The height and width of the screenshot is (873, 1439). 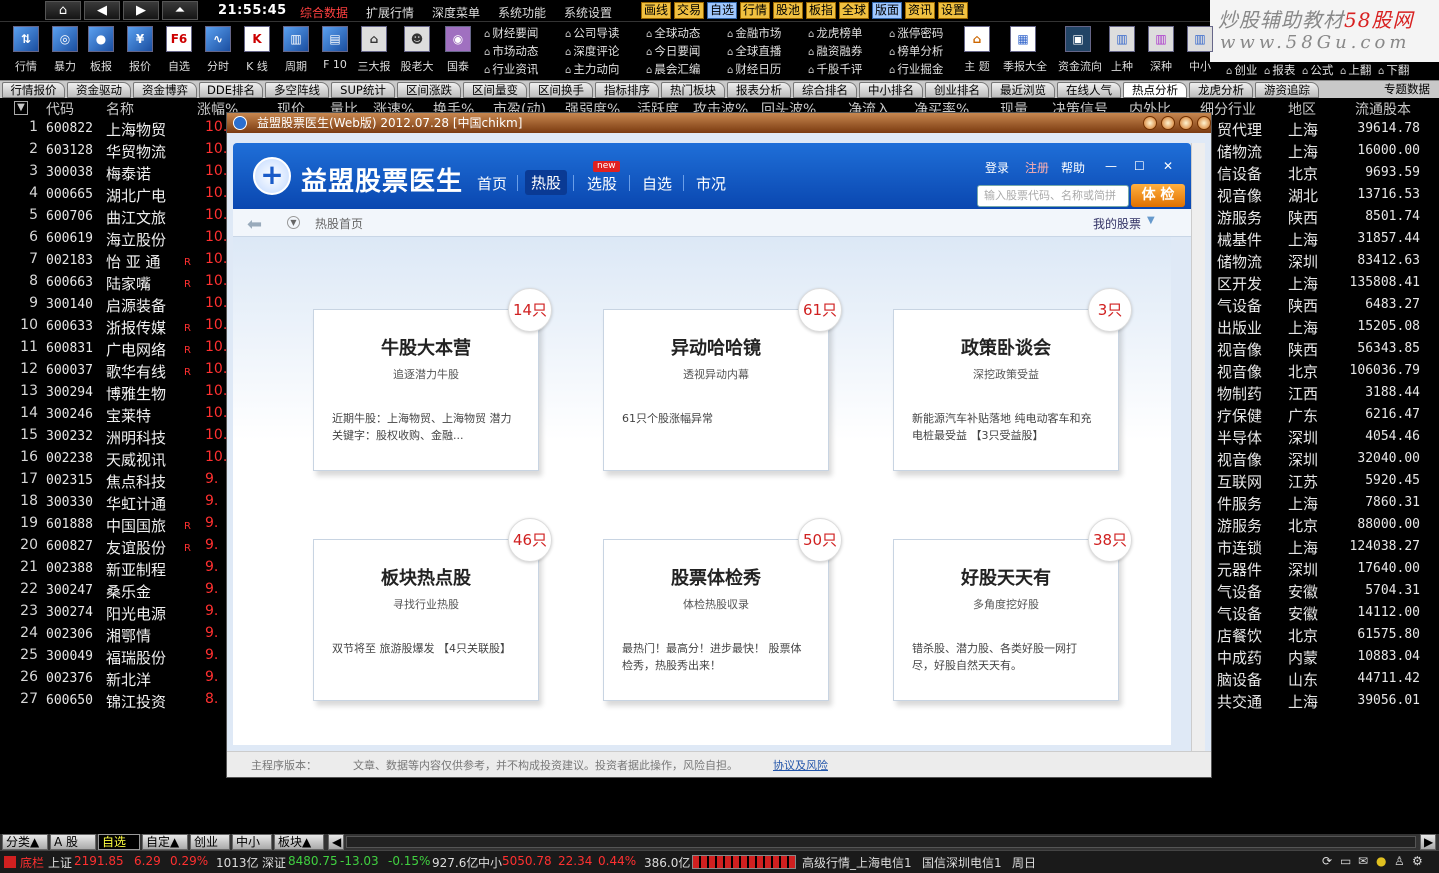 I want to click on link-margin: 融资融券, so click(x=835, y=51).